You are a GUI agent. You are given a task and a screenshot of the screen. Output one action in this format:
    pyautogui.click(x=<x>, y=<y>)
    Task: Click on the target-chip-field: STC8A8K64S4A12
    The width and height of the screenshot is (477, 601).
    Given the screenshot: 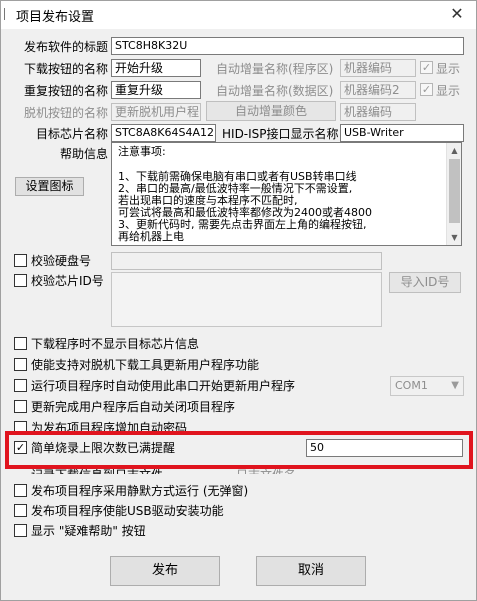 What is the action you would take?
    pyautogui.click(x=163, y=133)
    